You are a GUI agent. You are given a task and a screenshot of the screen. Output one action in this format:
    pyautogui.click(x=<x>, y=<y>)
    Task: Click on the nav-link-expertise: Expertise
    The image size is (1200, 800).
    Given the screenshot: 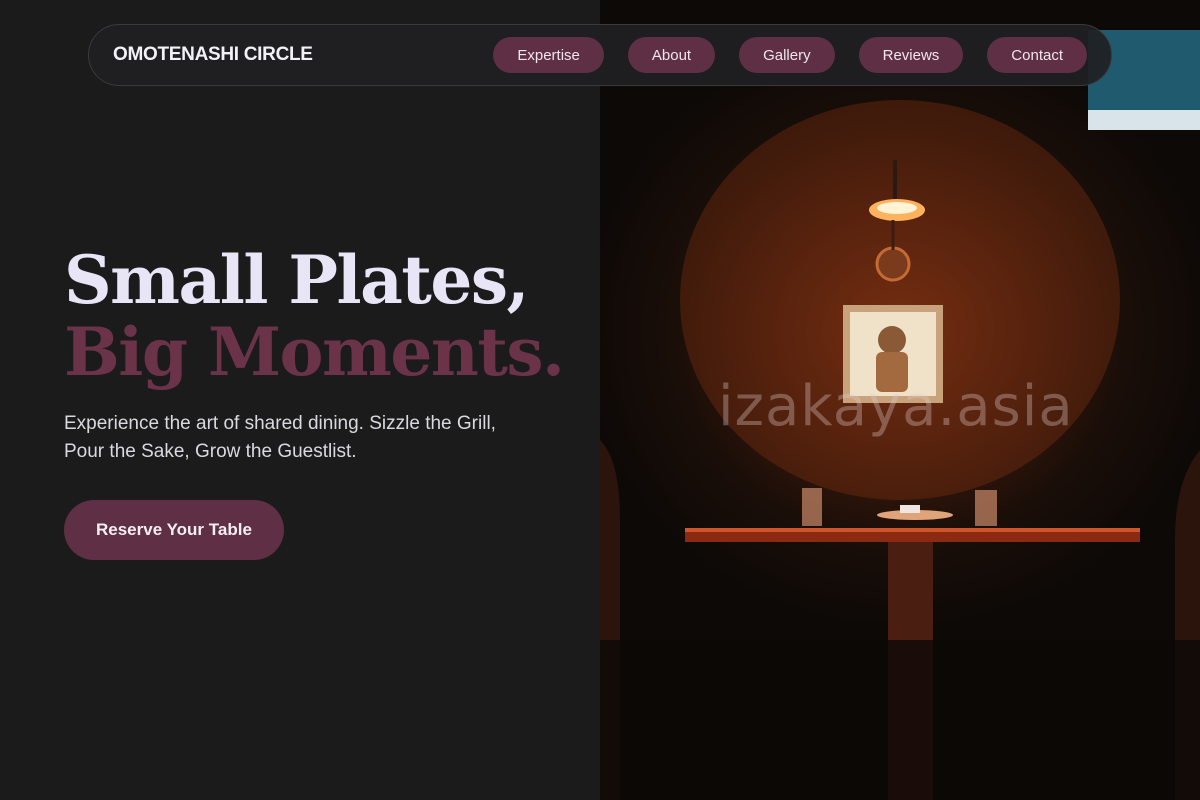 What is the action you would take?
    pyautogui.click(x=548, y=55)
    